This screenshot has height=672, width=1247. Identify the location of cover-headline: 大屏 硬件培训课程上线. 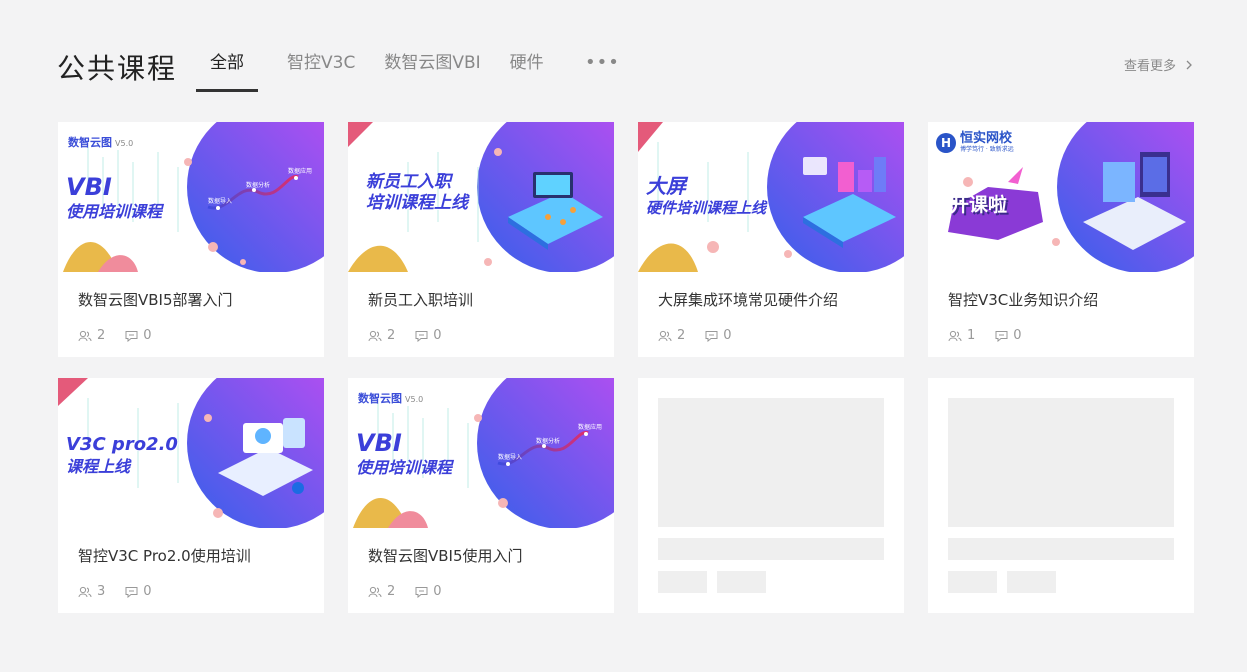
(706, 195).